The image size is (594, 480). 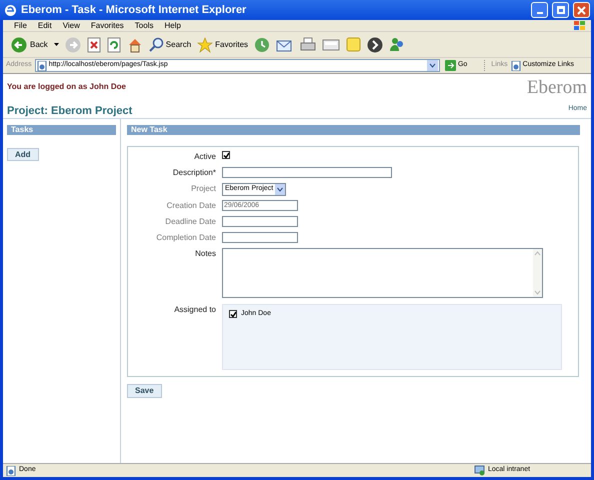 I want to click on field-label: Project, so click(x=203, y=189).